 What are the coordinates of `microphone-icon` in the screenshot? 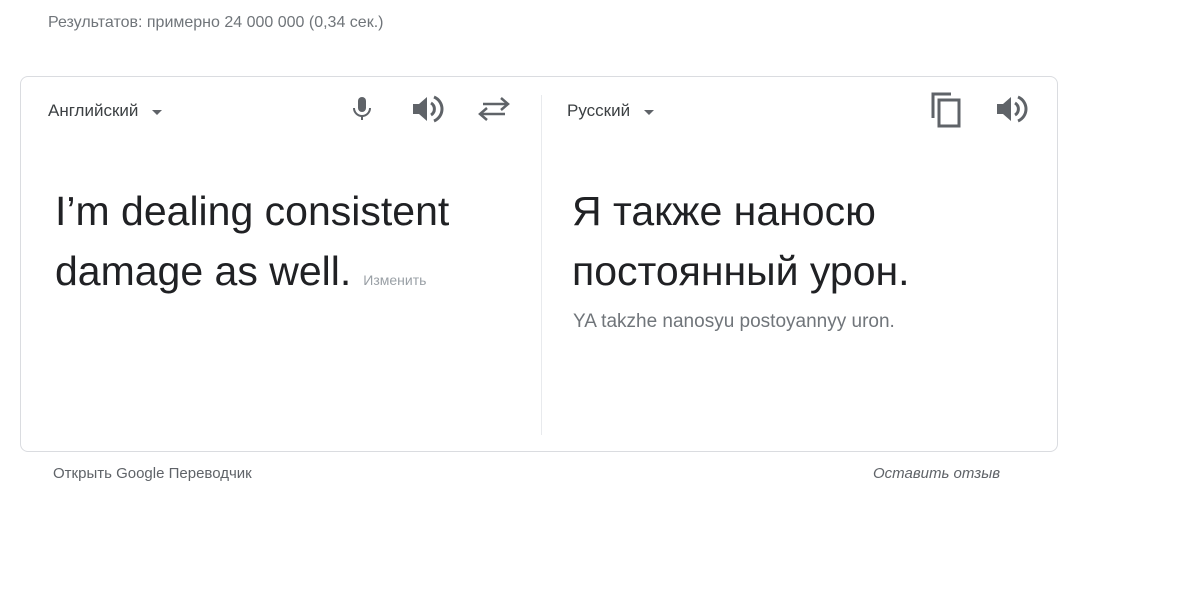 It's located at (362, 108).